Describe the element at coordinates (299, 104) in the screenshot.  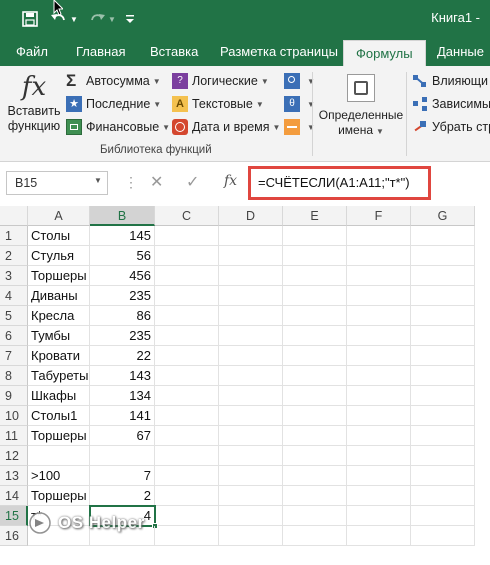
I see `math-trig-button: θ ▼` at that location.